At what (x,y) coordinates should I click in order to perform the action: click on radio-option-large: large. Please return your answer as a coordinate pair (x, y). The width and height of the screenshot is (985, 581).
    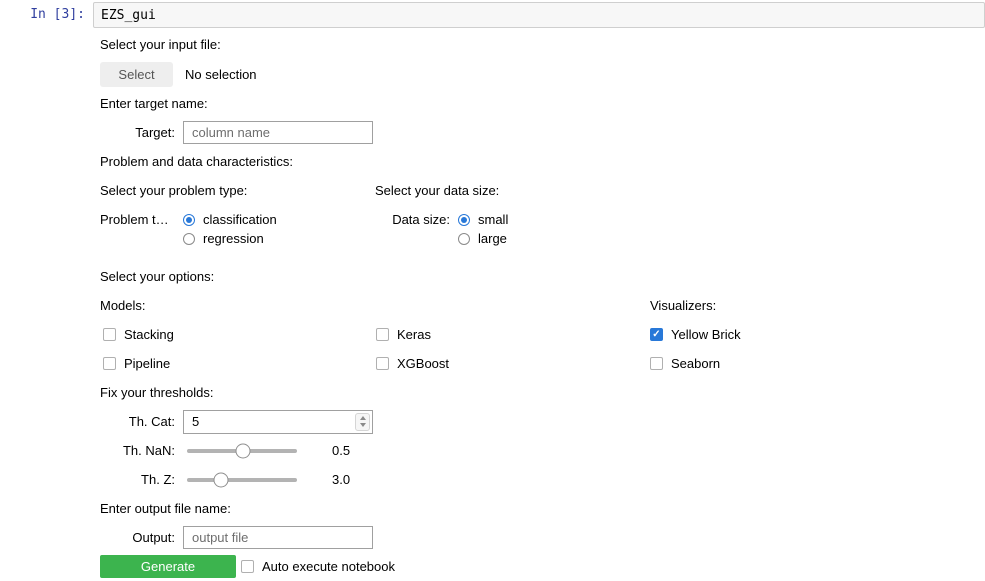
    Looking at the image, I should click on (483, 238).